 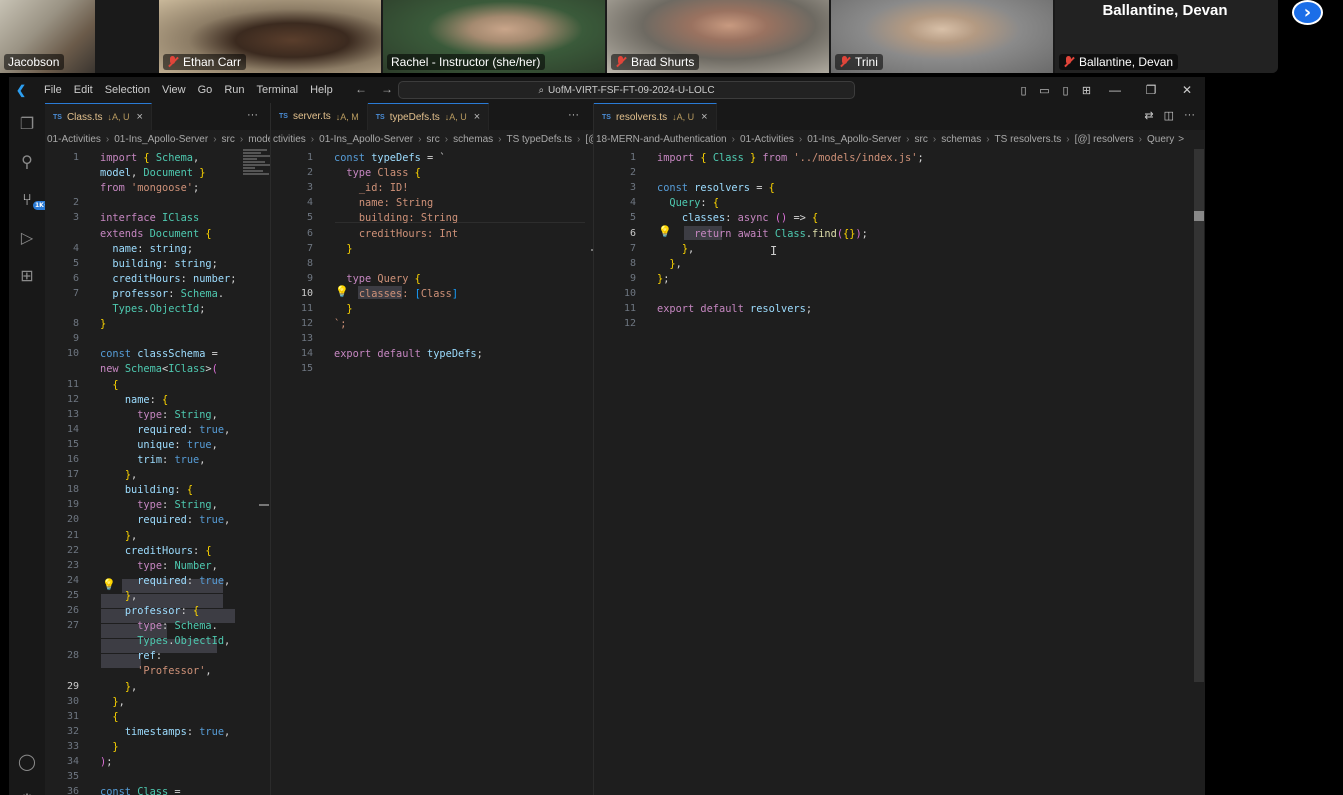 I want to click on command-center: ⌕ UofM-VIRT-FSF-FT-09-2024-U-LOLC, so click(x=626, y=90).